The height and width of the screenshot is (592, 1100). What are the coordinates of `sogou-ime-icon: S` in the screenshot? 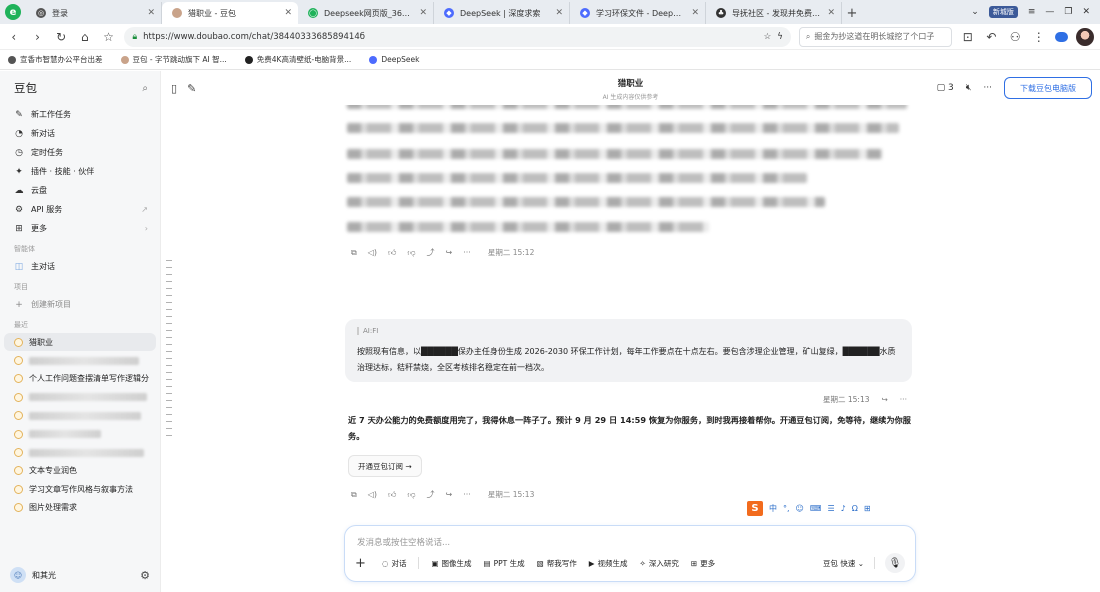 It's located at (755, 508).